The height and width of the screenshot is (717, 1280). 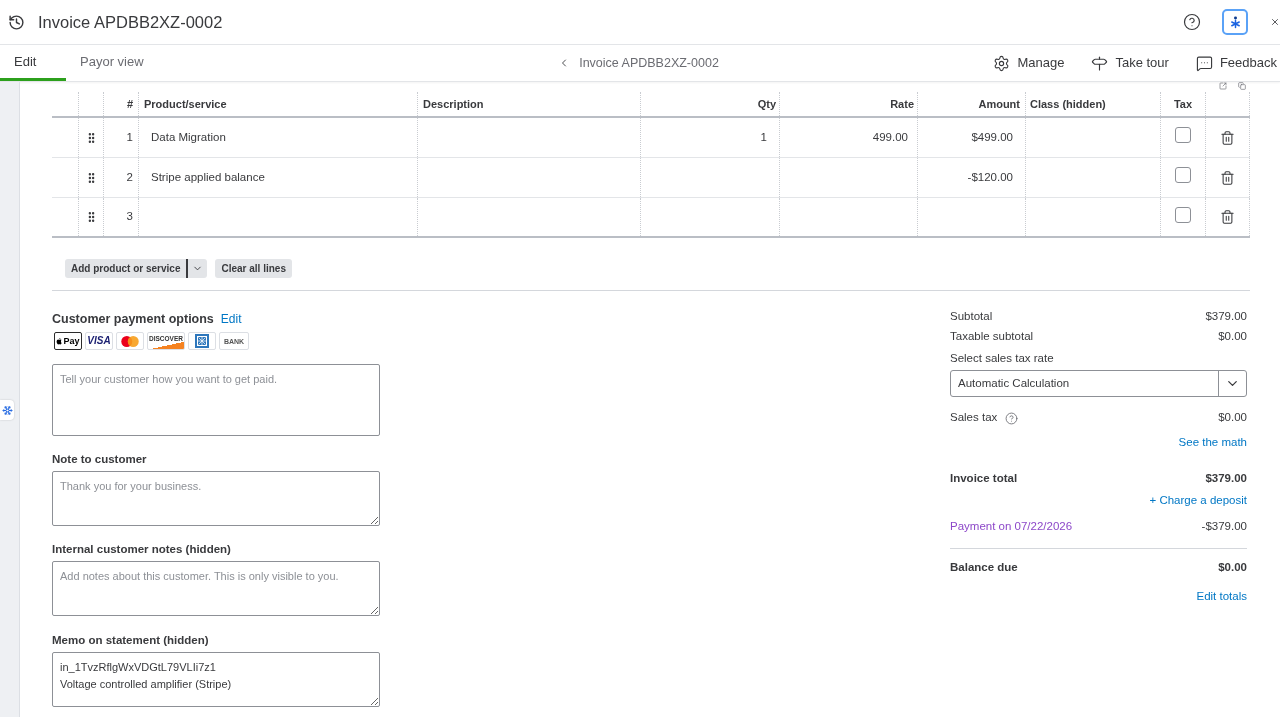 I want to click on column-header: Rate, so click(x=848, y=104).